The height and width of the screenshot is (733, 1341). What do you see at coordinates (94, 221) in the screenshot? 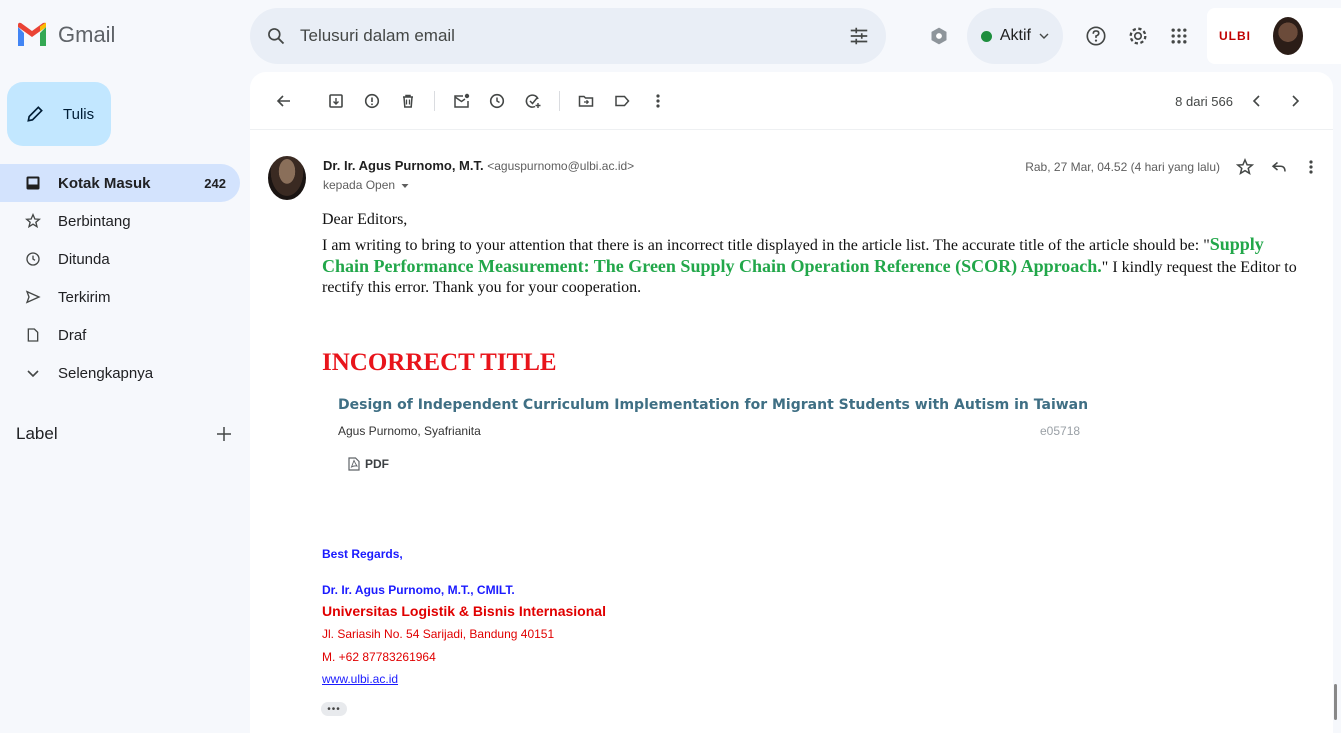
I see `sidebar-item-label: Berbintang` at bounding box center [94, 221].